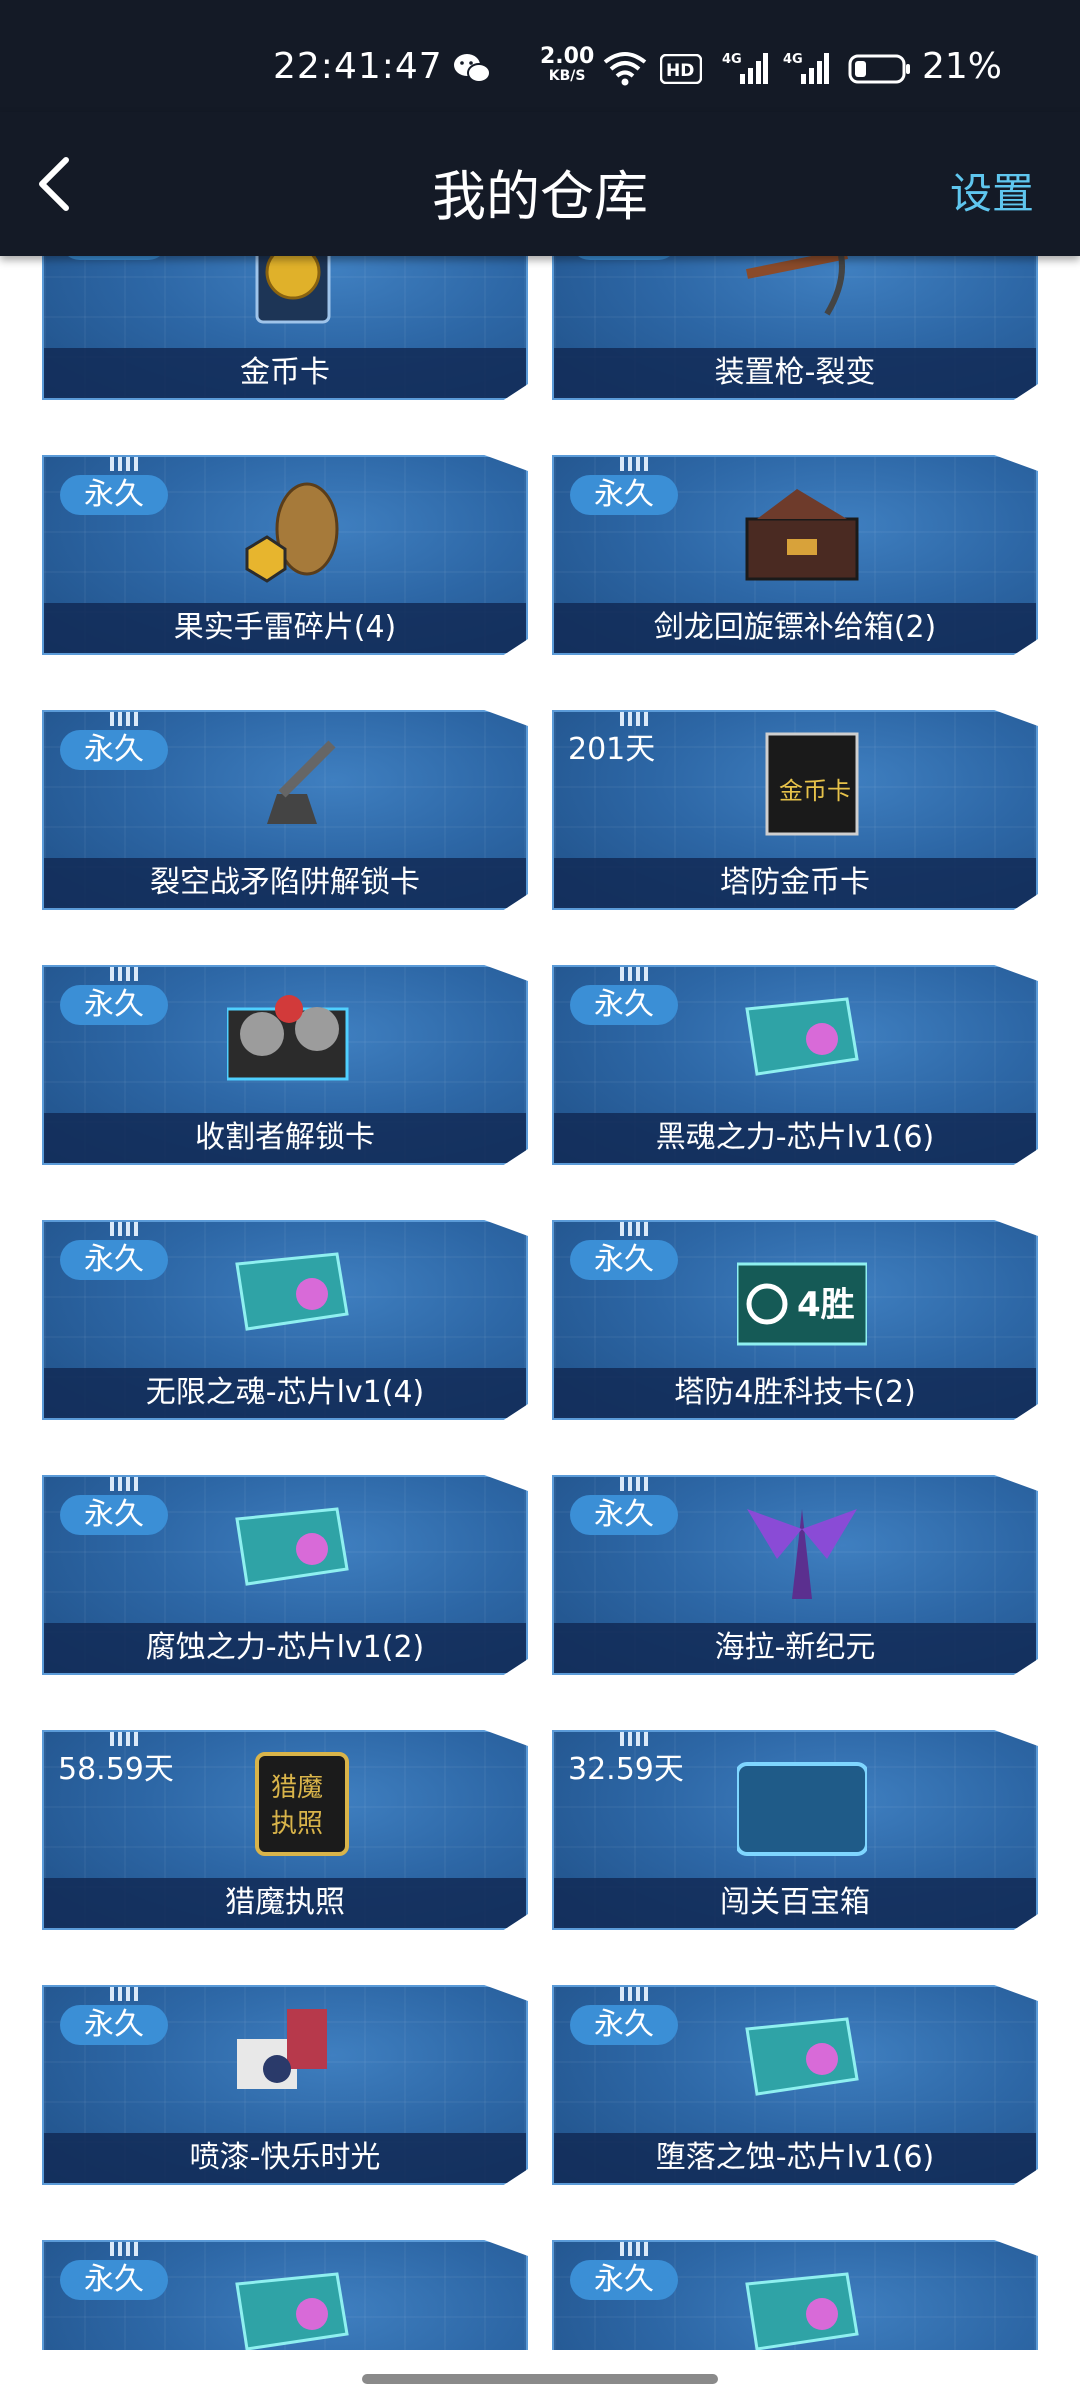 The width and height of the screenshot is (1080, 2400). Describe the element at coordinates (292, 2059) in the screenshot. I see `spray-icon` at that location.